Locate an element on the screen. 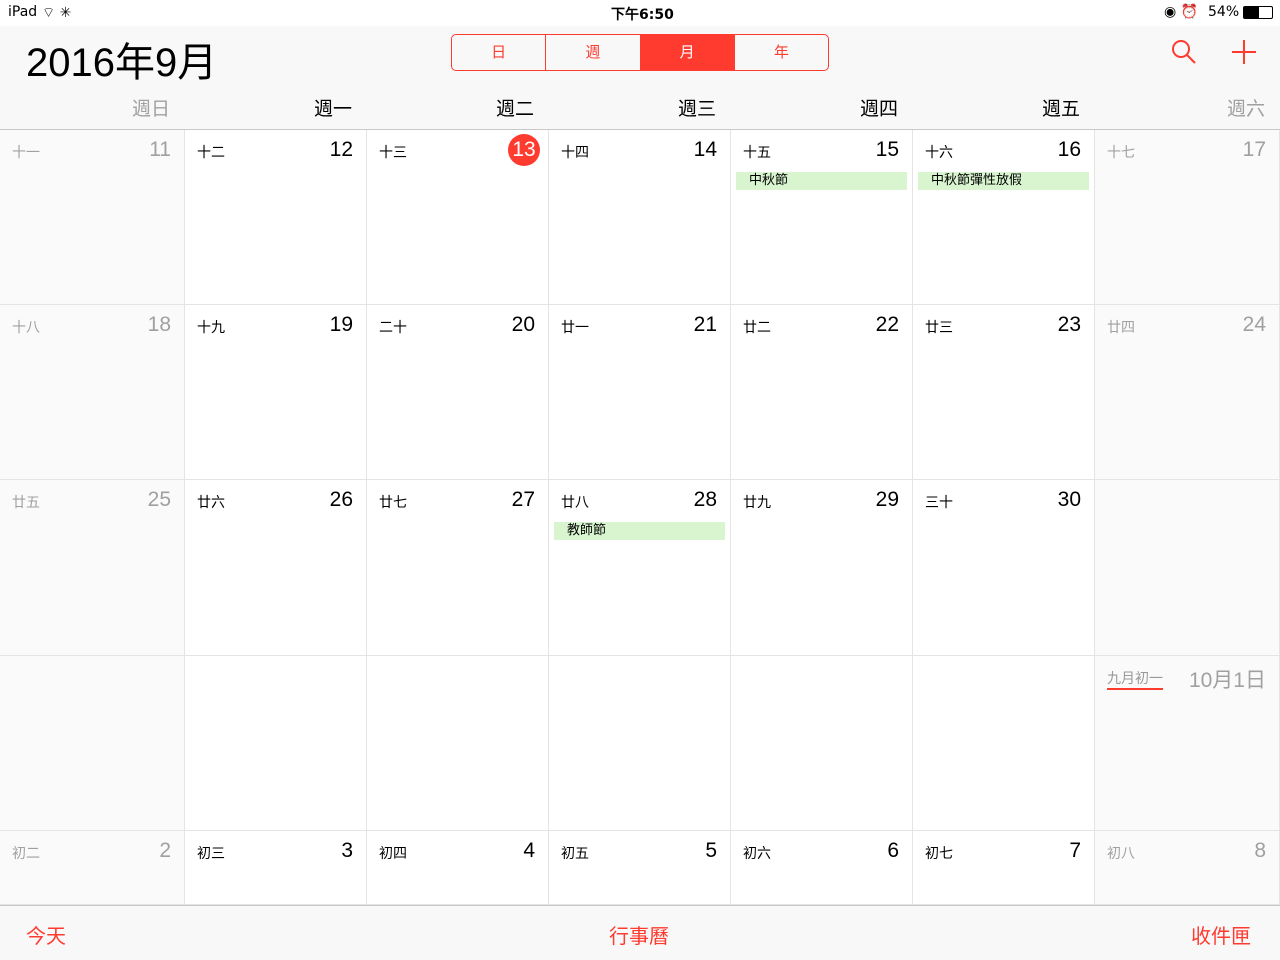  lunar-date: 廿八 is located at coordinates (575, 503).